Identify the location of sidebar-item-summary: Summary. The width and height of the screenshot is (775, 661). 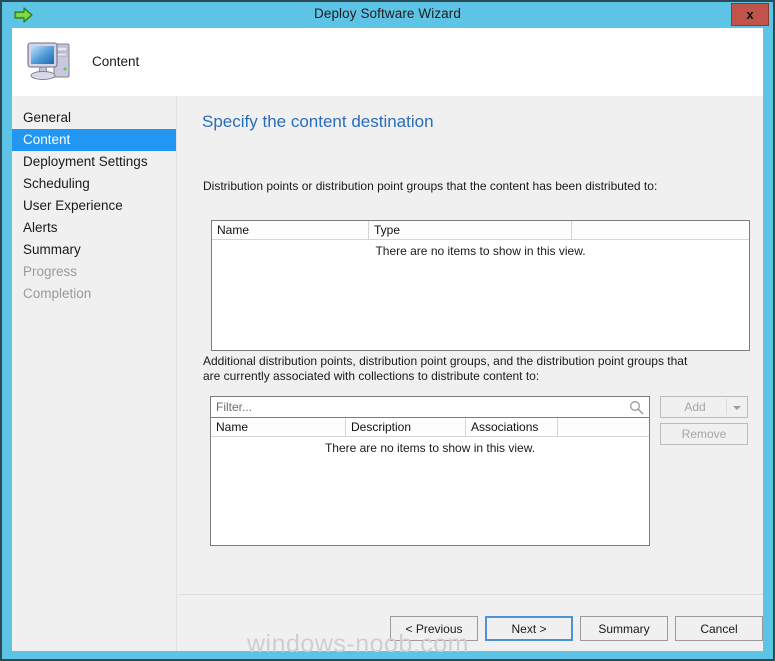
(94, 250).